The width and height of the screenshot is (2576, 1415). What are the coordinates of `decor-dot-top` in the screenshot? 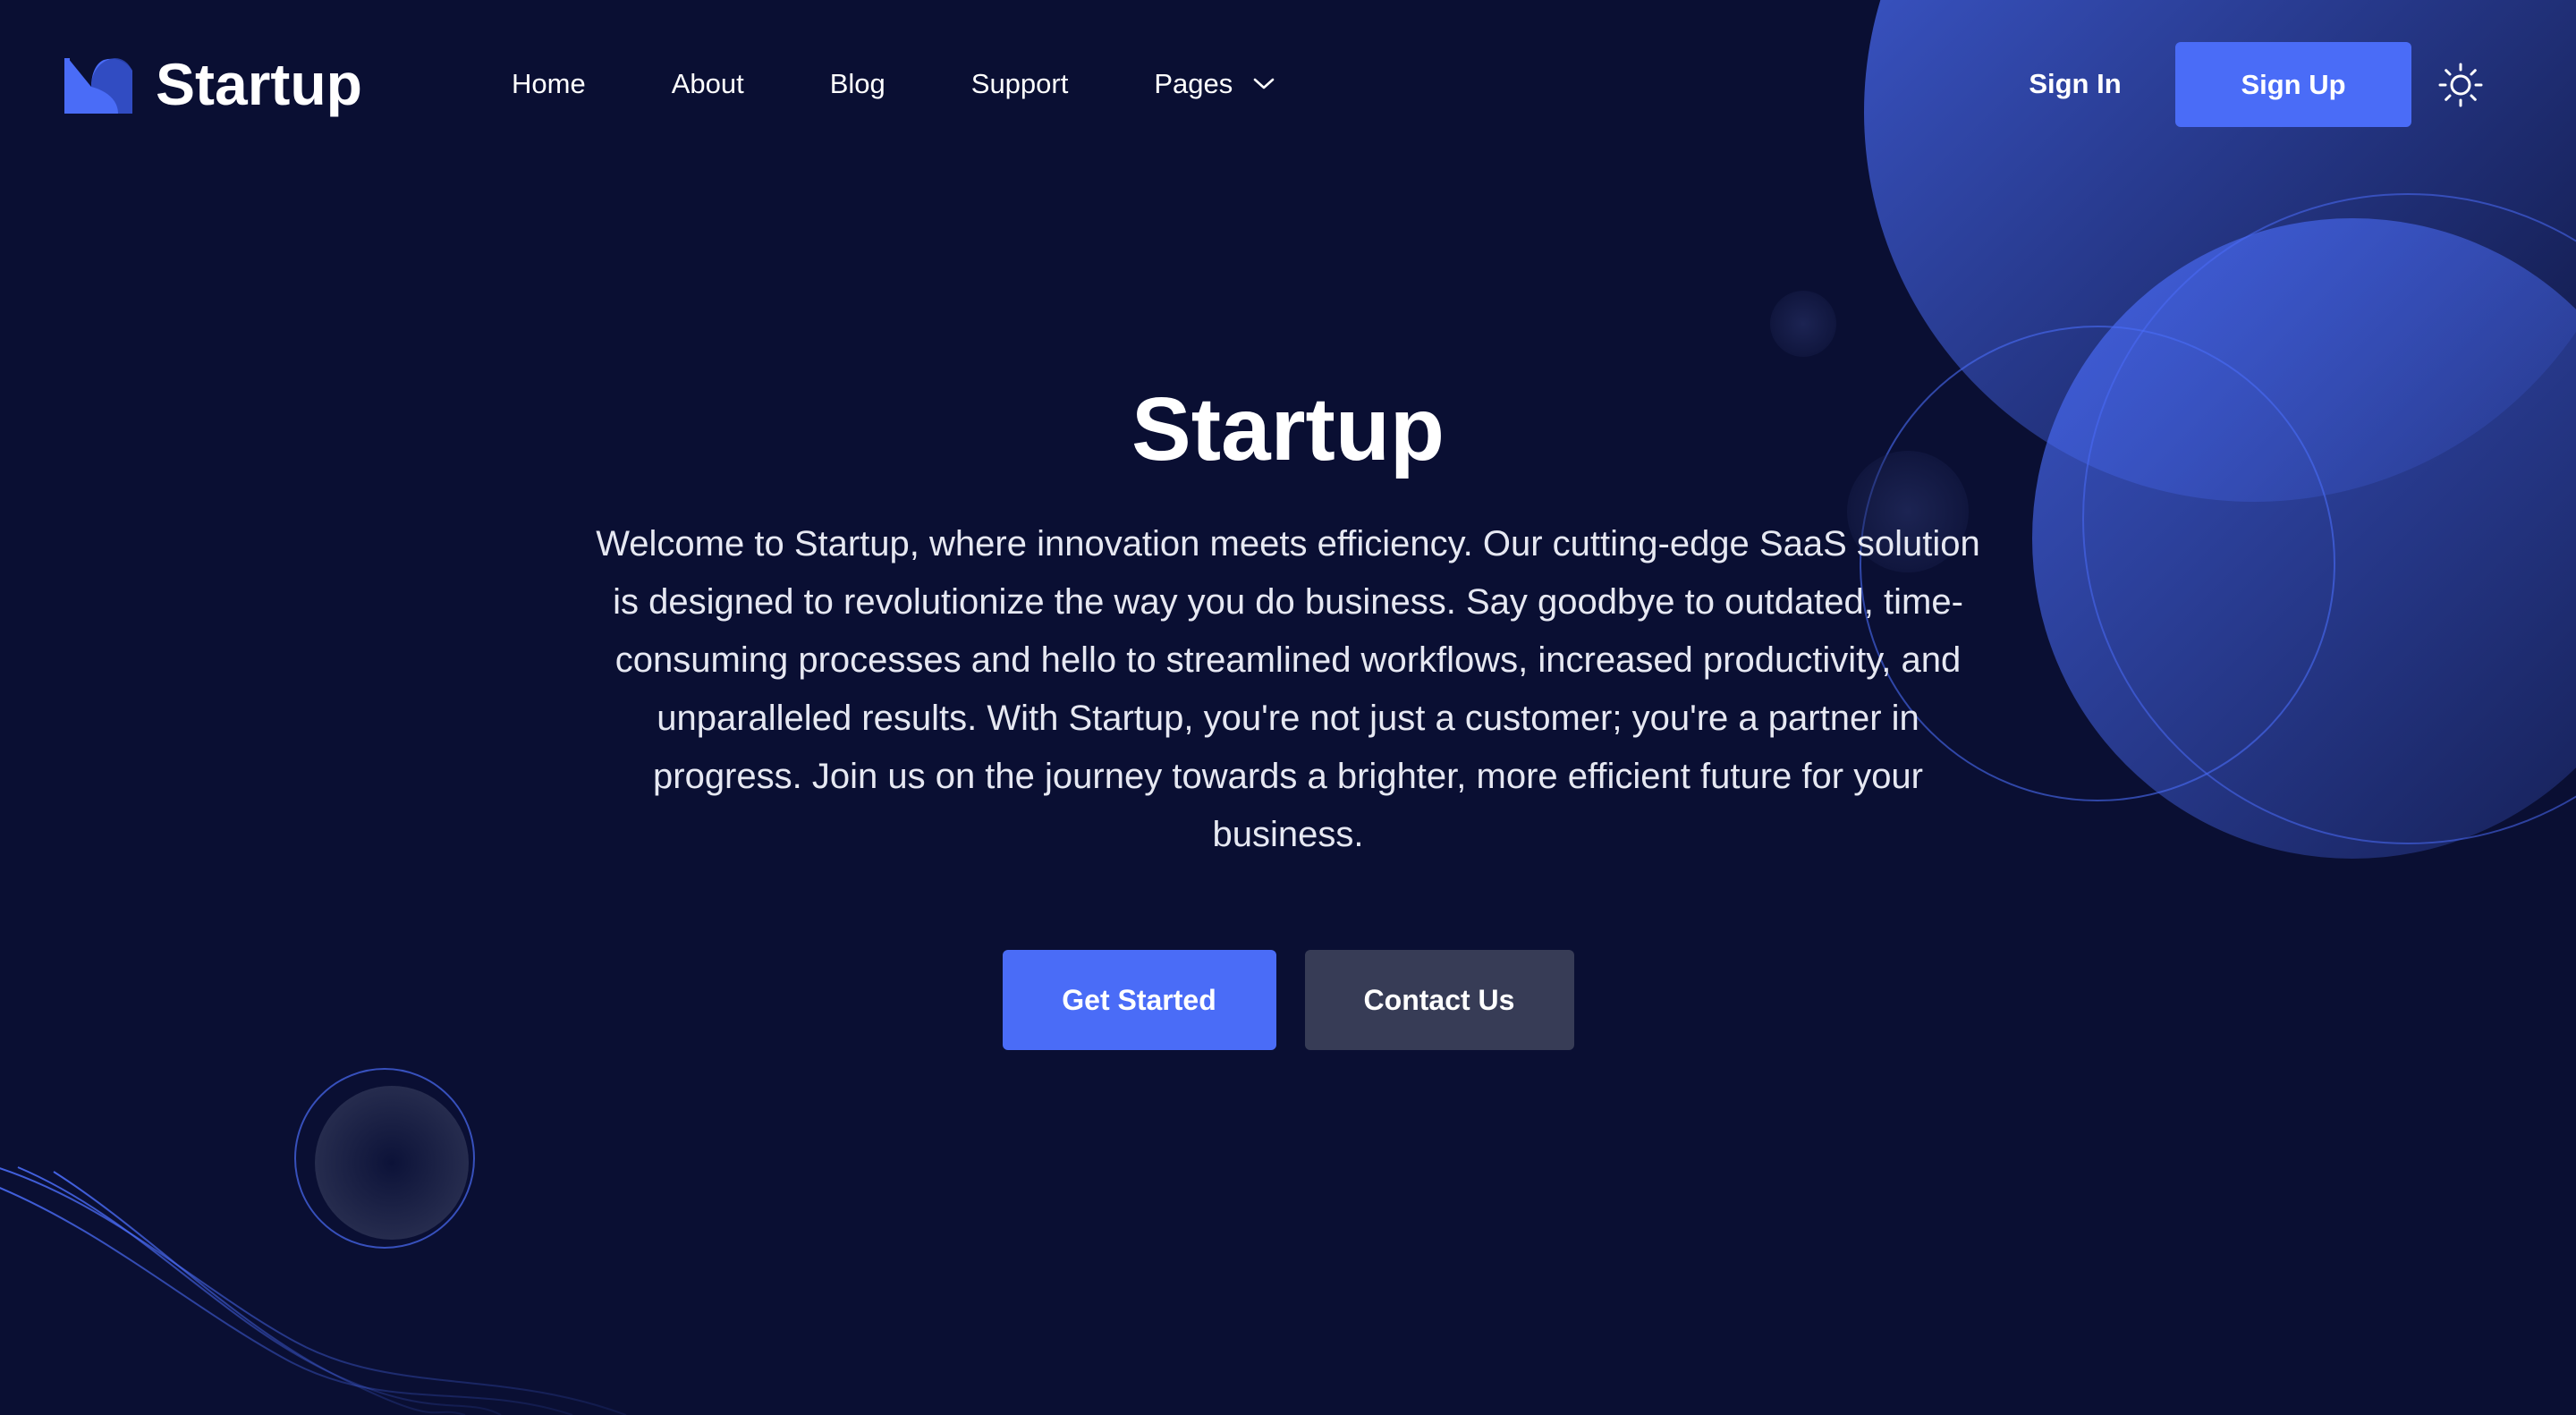 It's located at (1803, 324).